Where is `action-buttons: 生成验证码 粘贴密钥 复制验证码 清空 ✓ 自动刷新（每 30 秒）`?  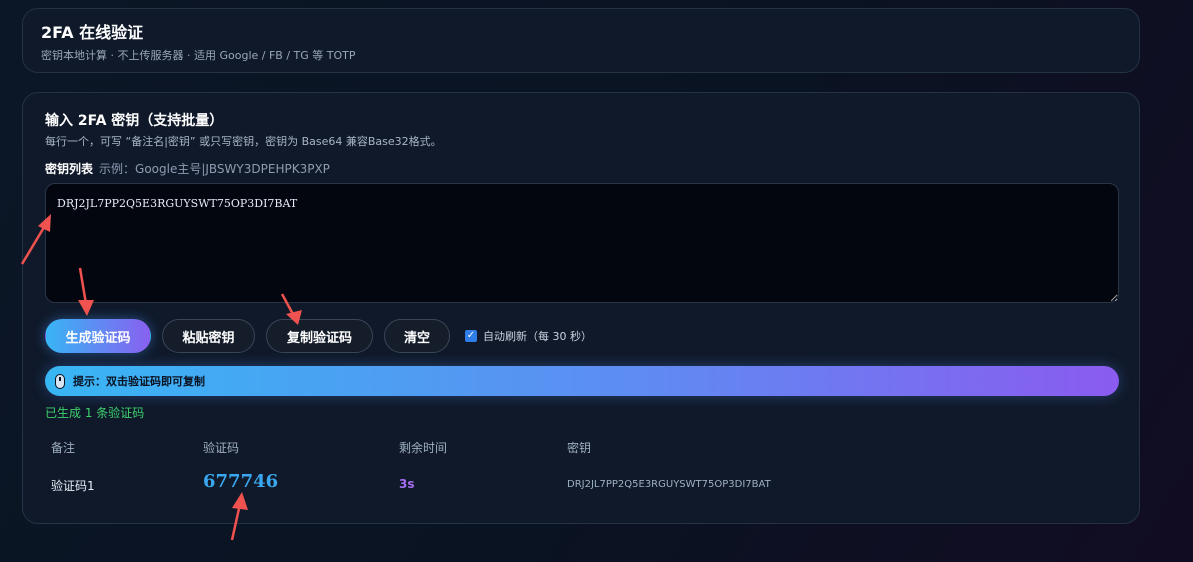
action-buttons: 生成验证码 粘贴密钥 复制验证码 清空 ✓ 自动刷新（每 30 秒） is located at coordinates (318, 336).